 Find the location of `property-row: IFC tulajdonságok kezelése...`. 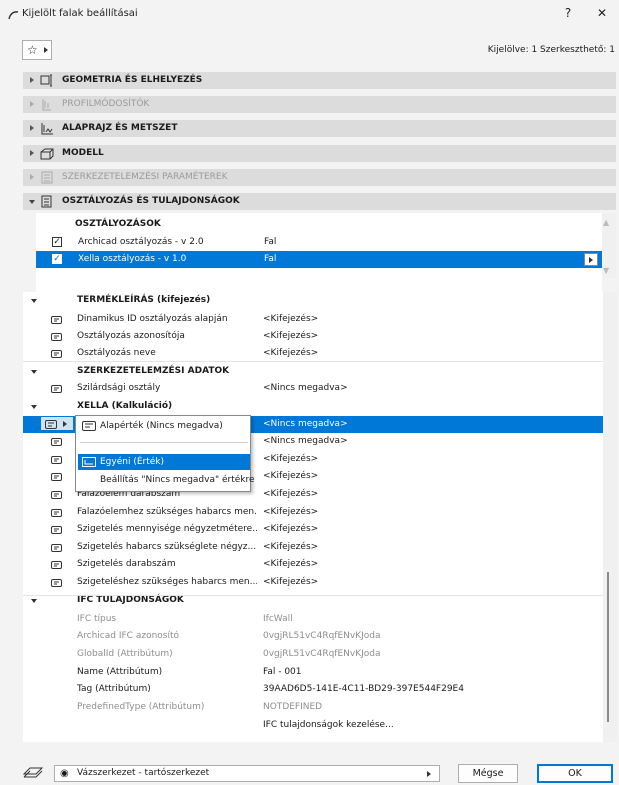

property-row: IFC tulajdonságok kezelése... is located at coordinates (313, 725).